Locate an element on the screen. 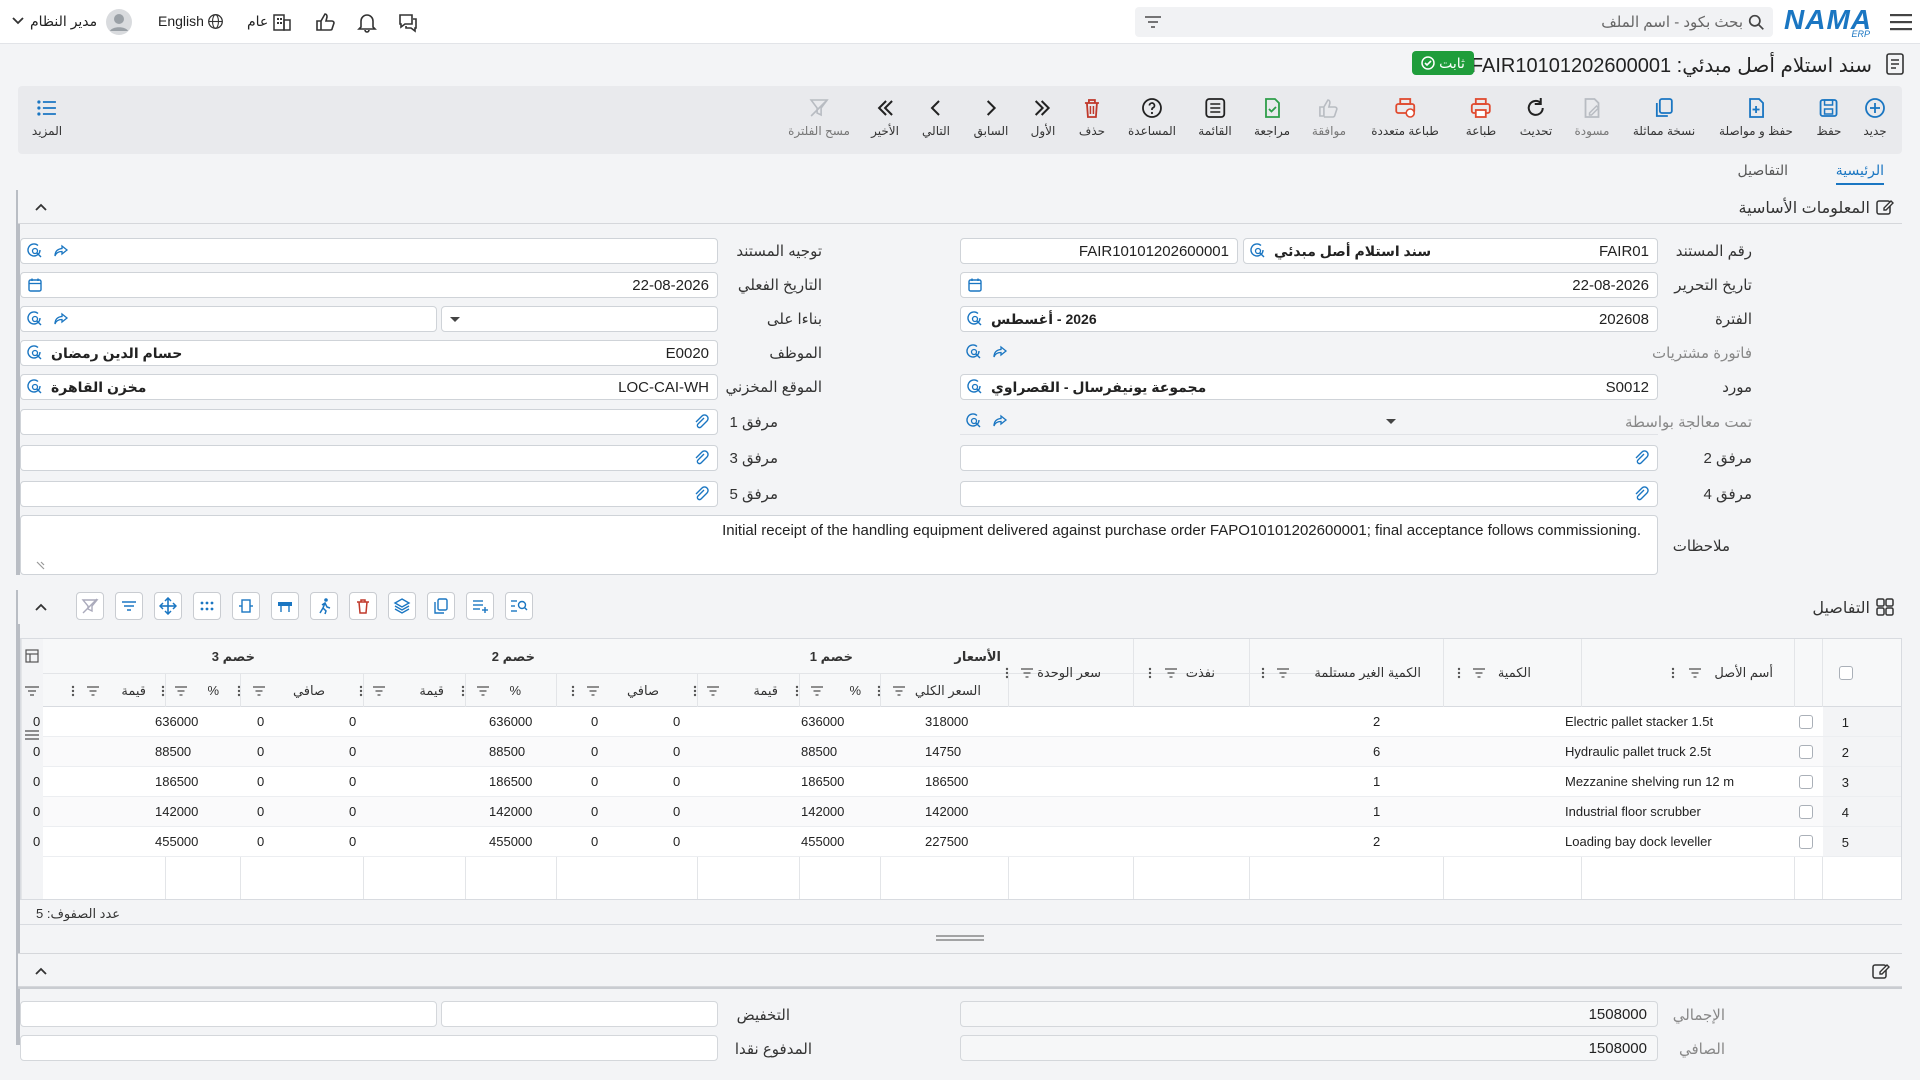  duplicate-button: نسخة مماثلة is located at coordinates (1664, 117).